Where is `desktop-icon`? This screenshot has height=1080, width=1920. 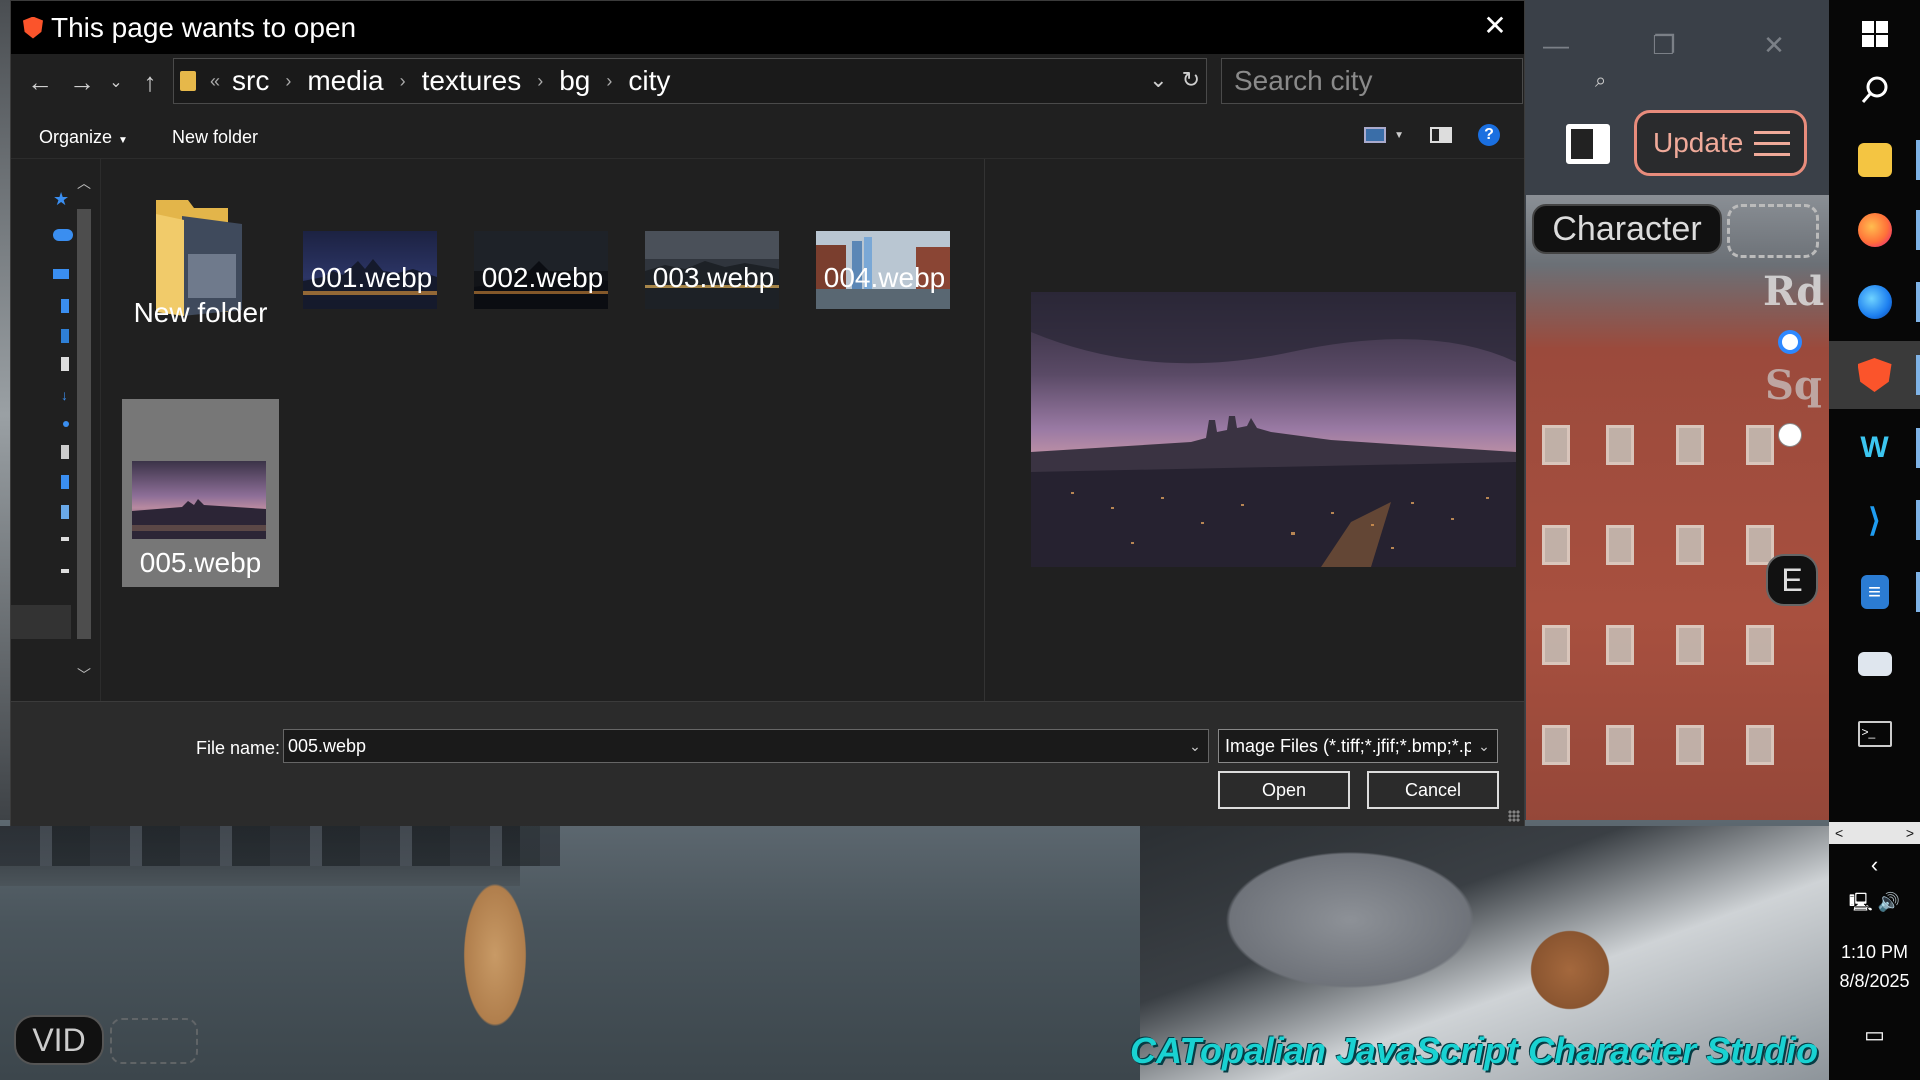
desktop-icon is located at coordinates (65, 336).